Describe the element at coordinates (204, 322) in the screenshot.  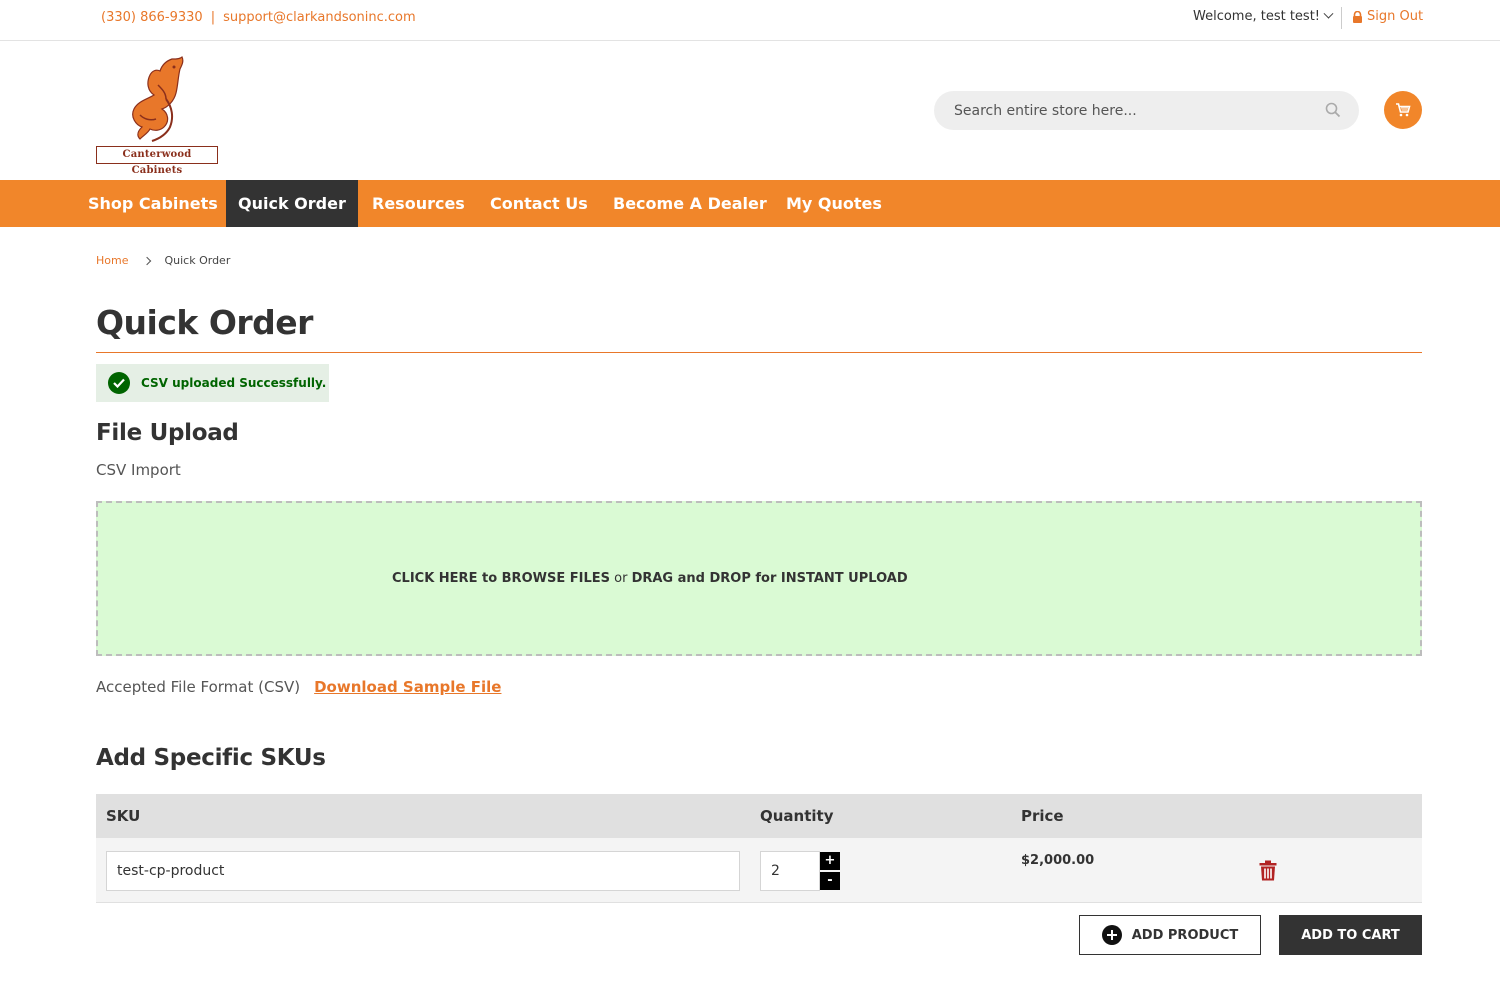
I see `page-title: Quick Order` at that location.